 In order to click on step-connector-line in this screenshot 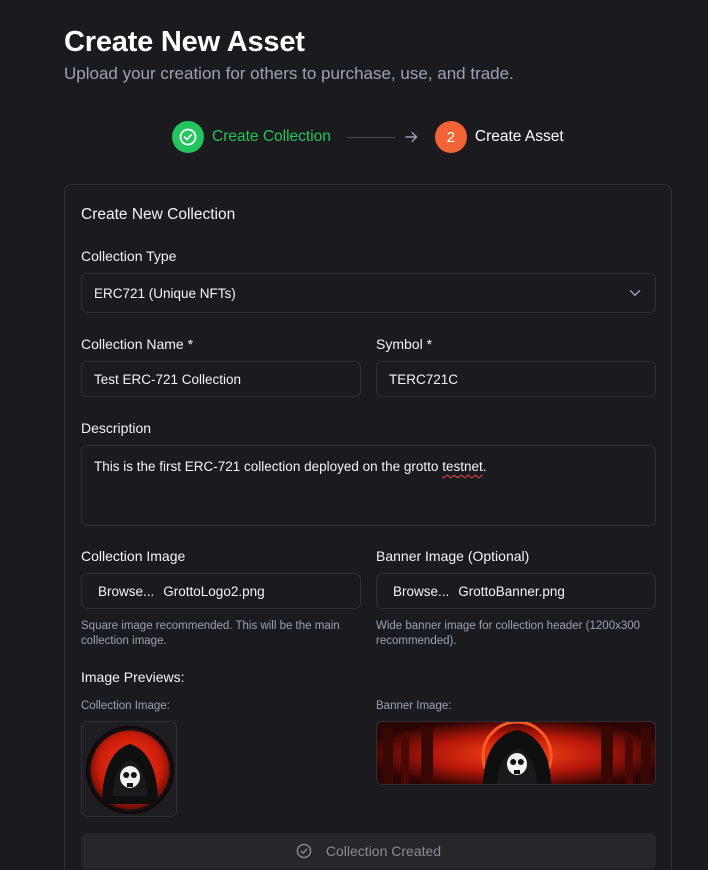, I will do `click(370, 137)`.